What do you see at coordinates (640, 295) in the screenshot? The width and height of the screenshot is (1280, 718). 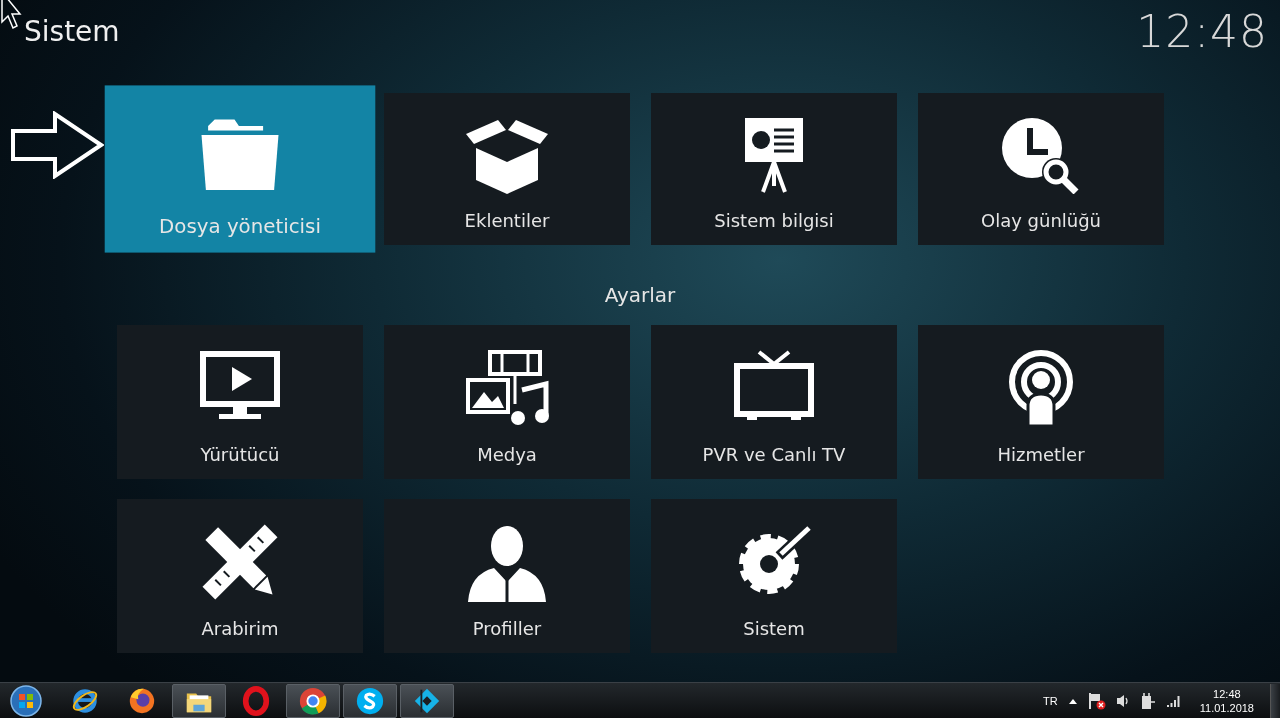 I see `section-heading: Ayarlar` at bounding box center [640, 295].